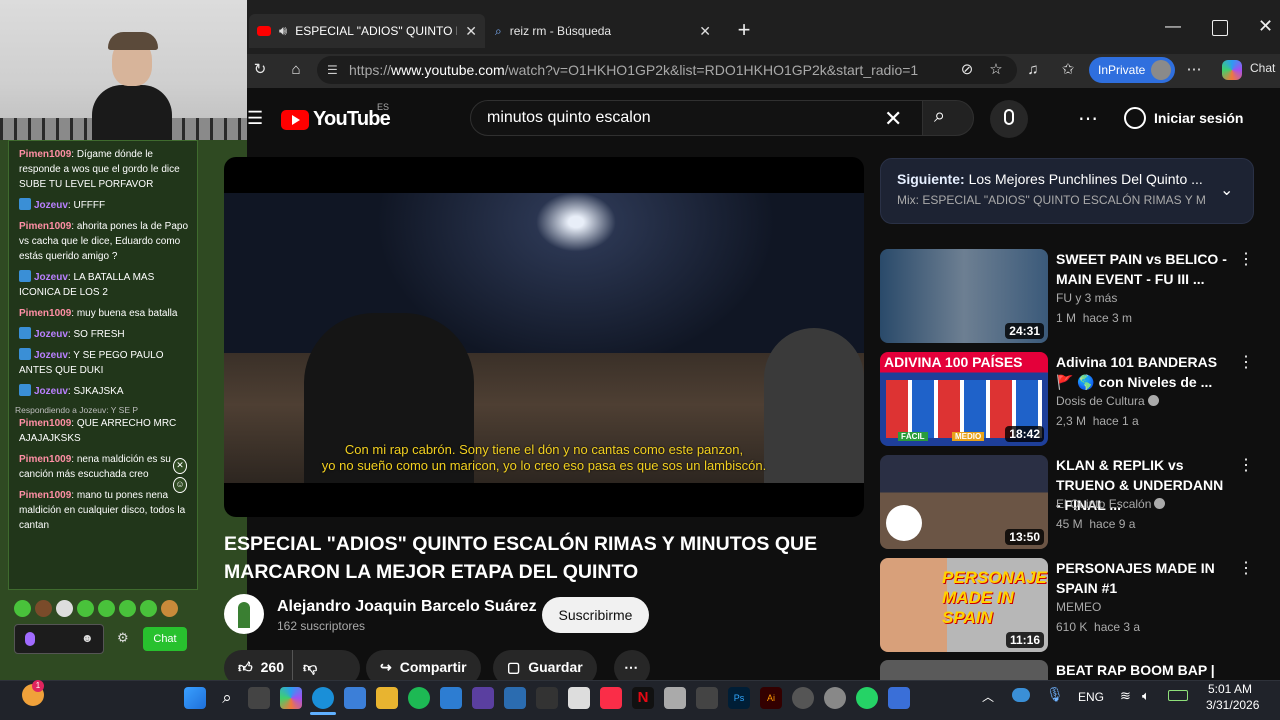 The height and width of the screenshot is (720, 1280). What do you see at coordinates (323, 698) in the screenshot?
I see `edge-icon` at bounding box center [323, 698].